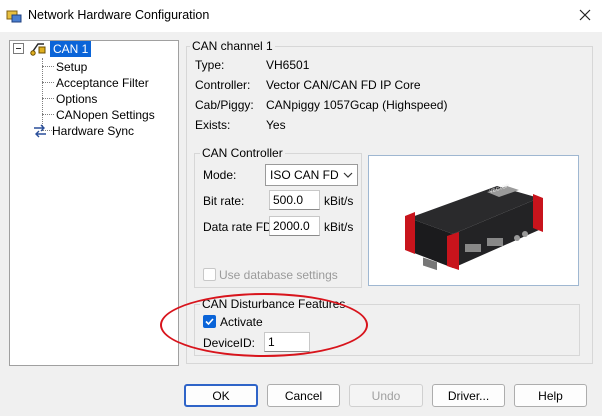  What do you see at coordinates (294, 226) in the screenshot?
I see `data-rate-input: 2000.0` at bounding box center [294, 226].